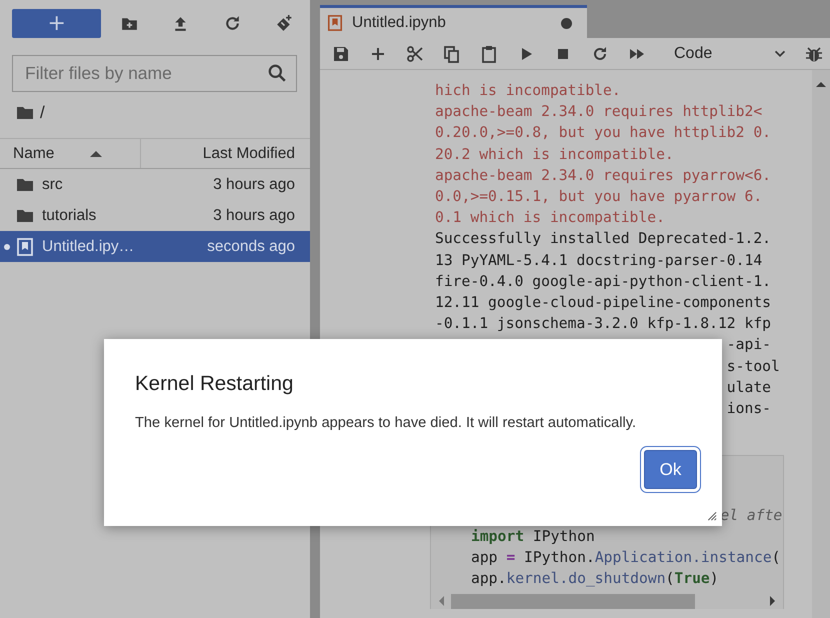  Describe the element at coordinates (821, 344) in the screenshot. I see `vertical-scrollbar` at that location.